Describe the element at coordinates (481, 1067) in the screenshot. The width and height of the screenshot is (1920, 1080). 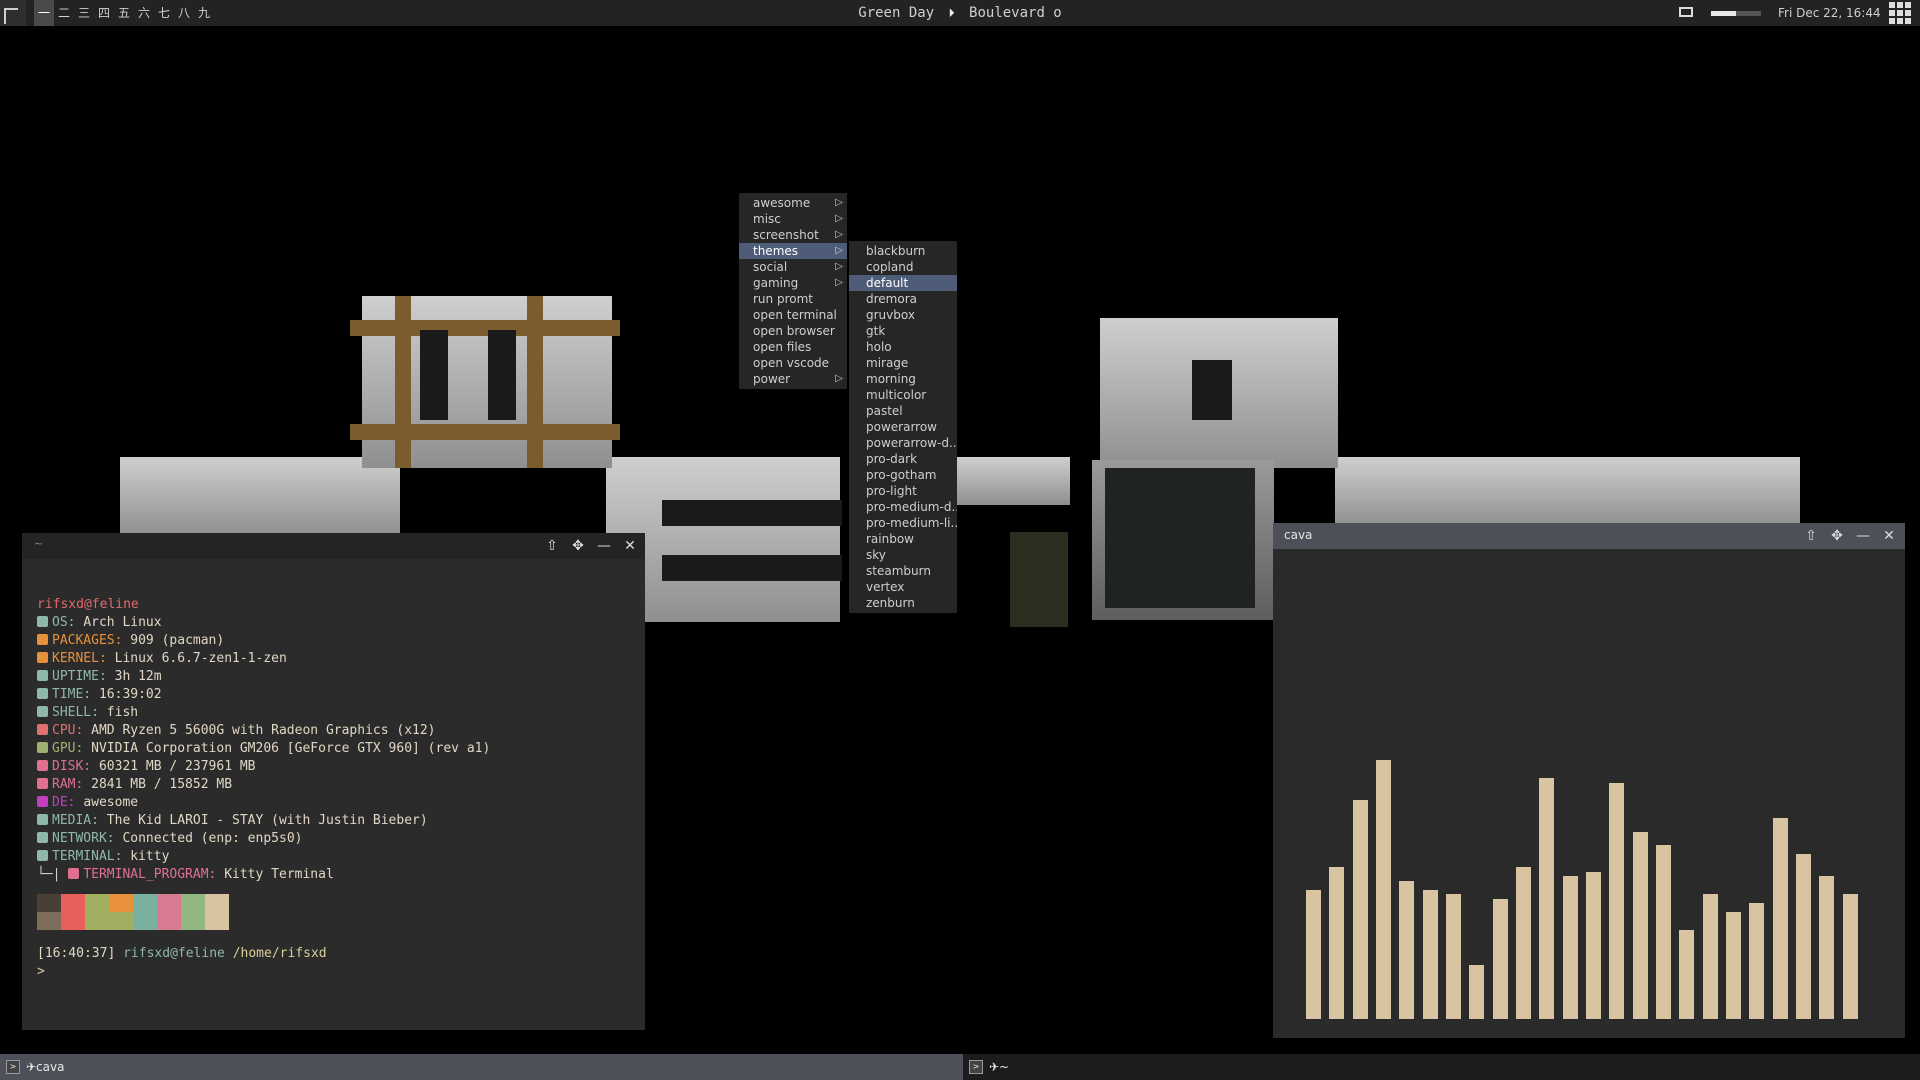
I see `taskbar-item: > ✈cava` at that location.